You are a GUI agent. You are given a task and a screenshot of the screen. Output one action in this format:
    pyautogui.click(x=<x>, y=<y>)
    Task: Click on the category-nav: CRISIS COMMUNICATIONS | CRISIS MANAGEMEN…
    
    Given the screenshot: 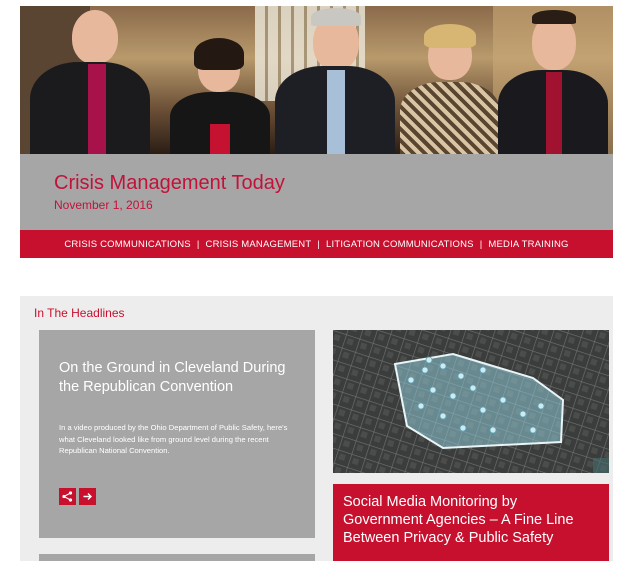 What is the action you would take?
    pyautogui.click(x=316, y=244)
    